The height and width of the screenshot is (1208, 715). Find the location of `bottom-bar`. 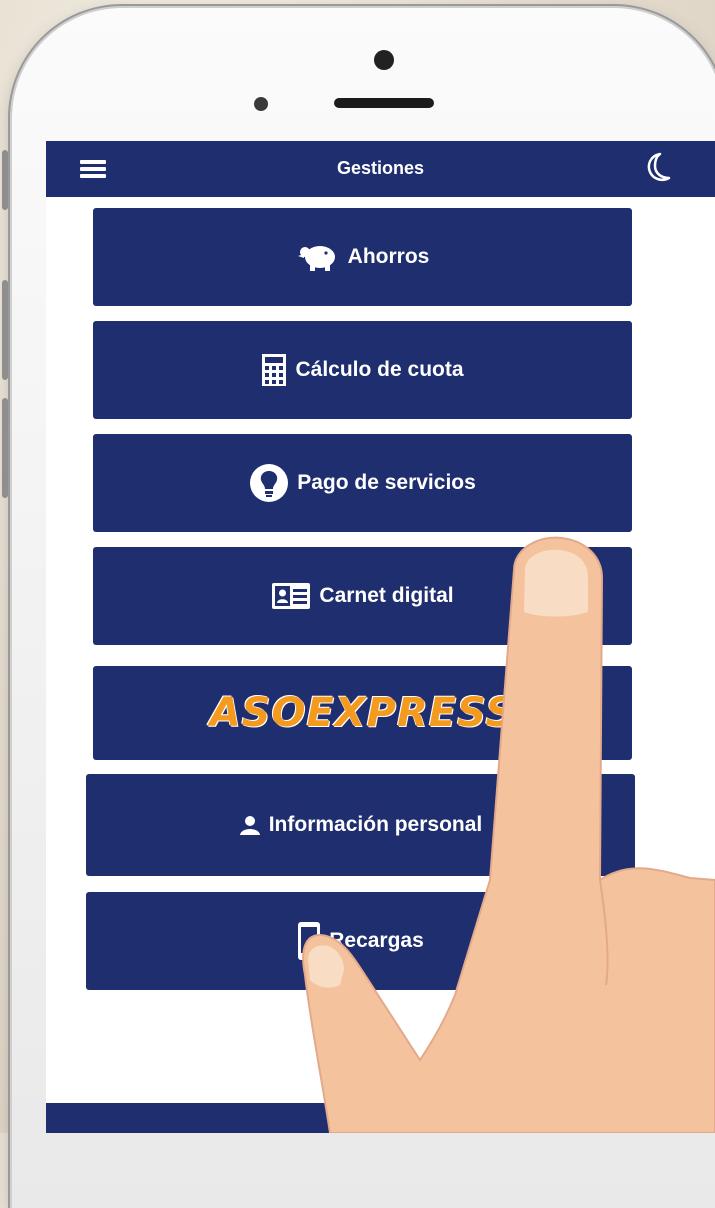

bottom-bar is located at coordinates (380, 1118).